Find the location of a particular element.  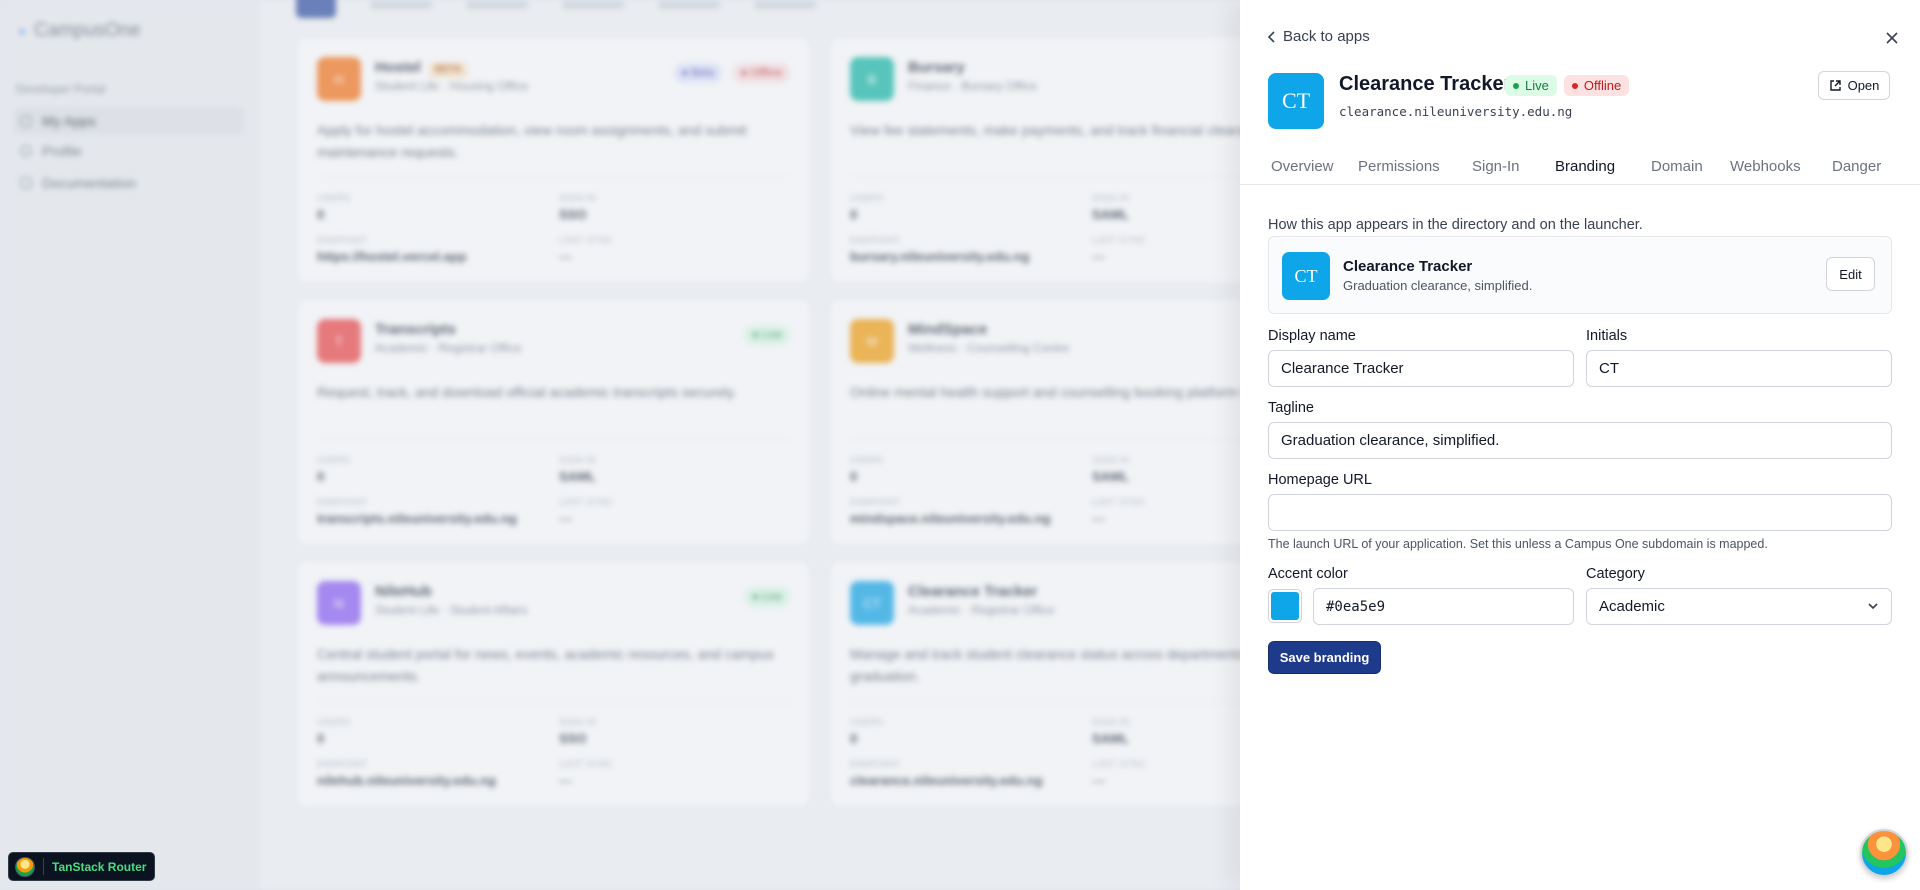

status-text: Live is located at coordinates (1537, 85).